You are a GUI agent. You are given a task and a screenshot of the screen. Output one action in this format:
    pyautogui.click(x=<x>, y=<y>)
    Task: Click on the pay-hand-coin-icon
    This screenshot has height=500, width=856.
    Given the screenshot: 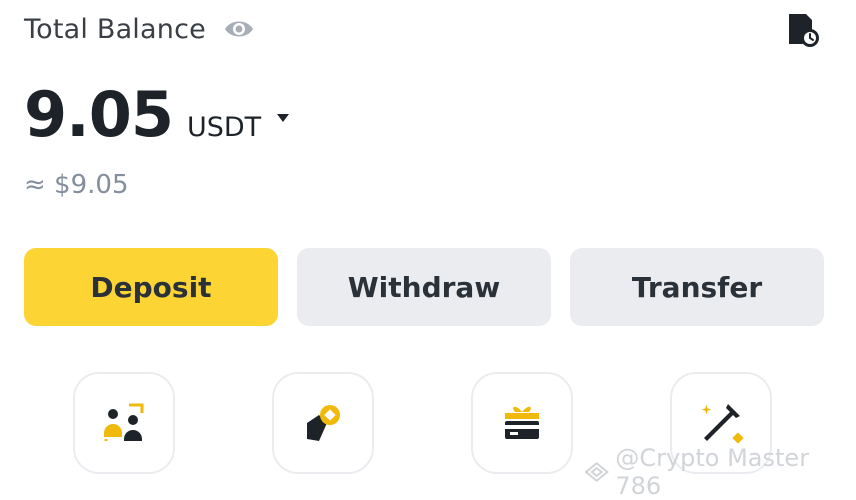 What is the action you would take?
    pyautogui.click(x=323, y=423)
    